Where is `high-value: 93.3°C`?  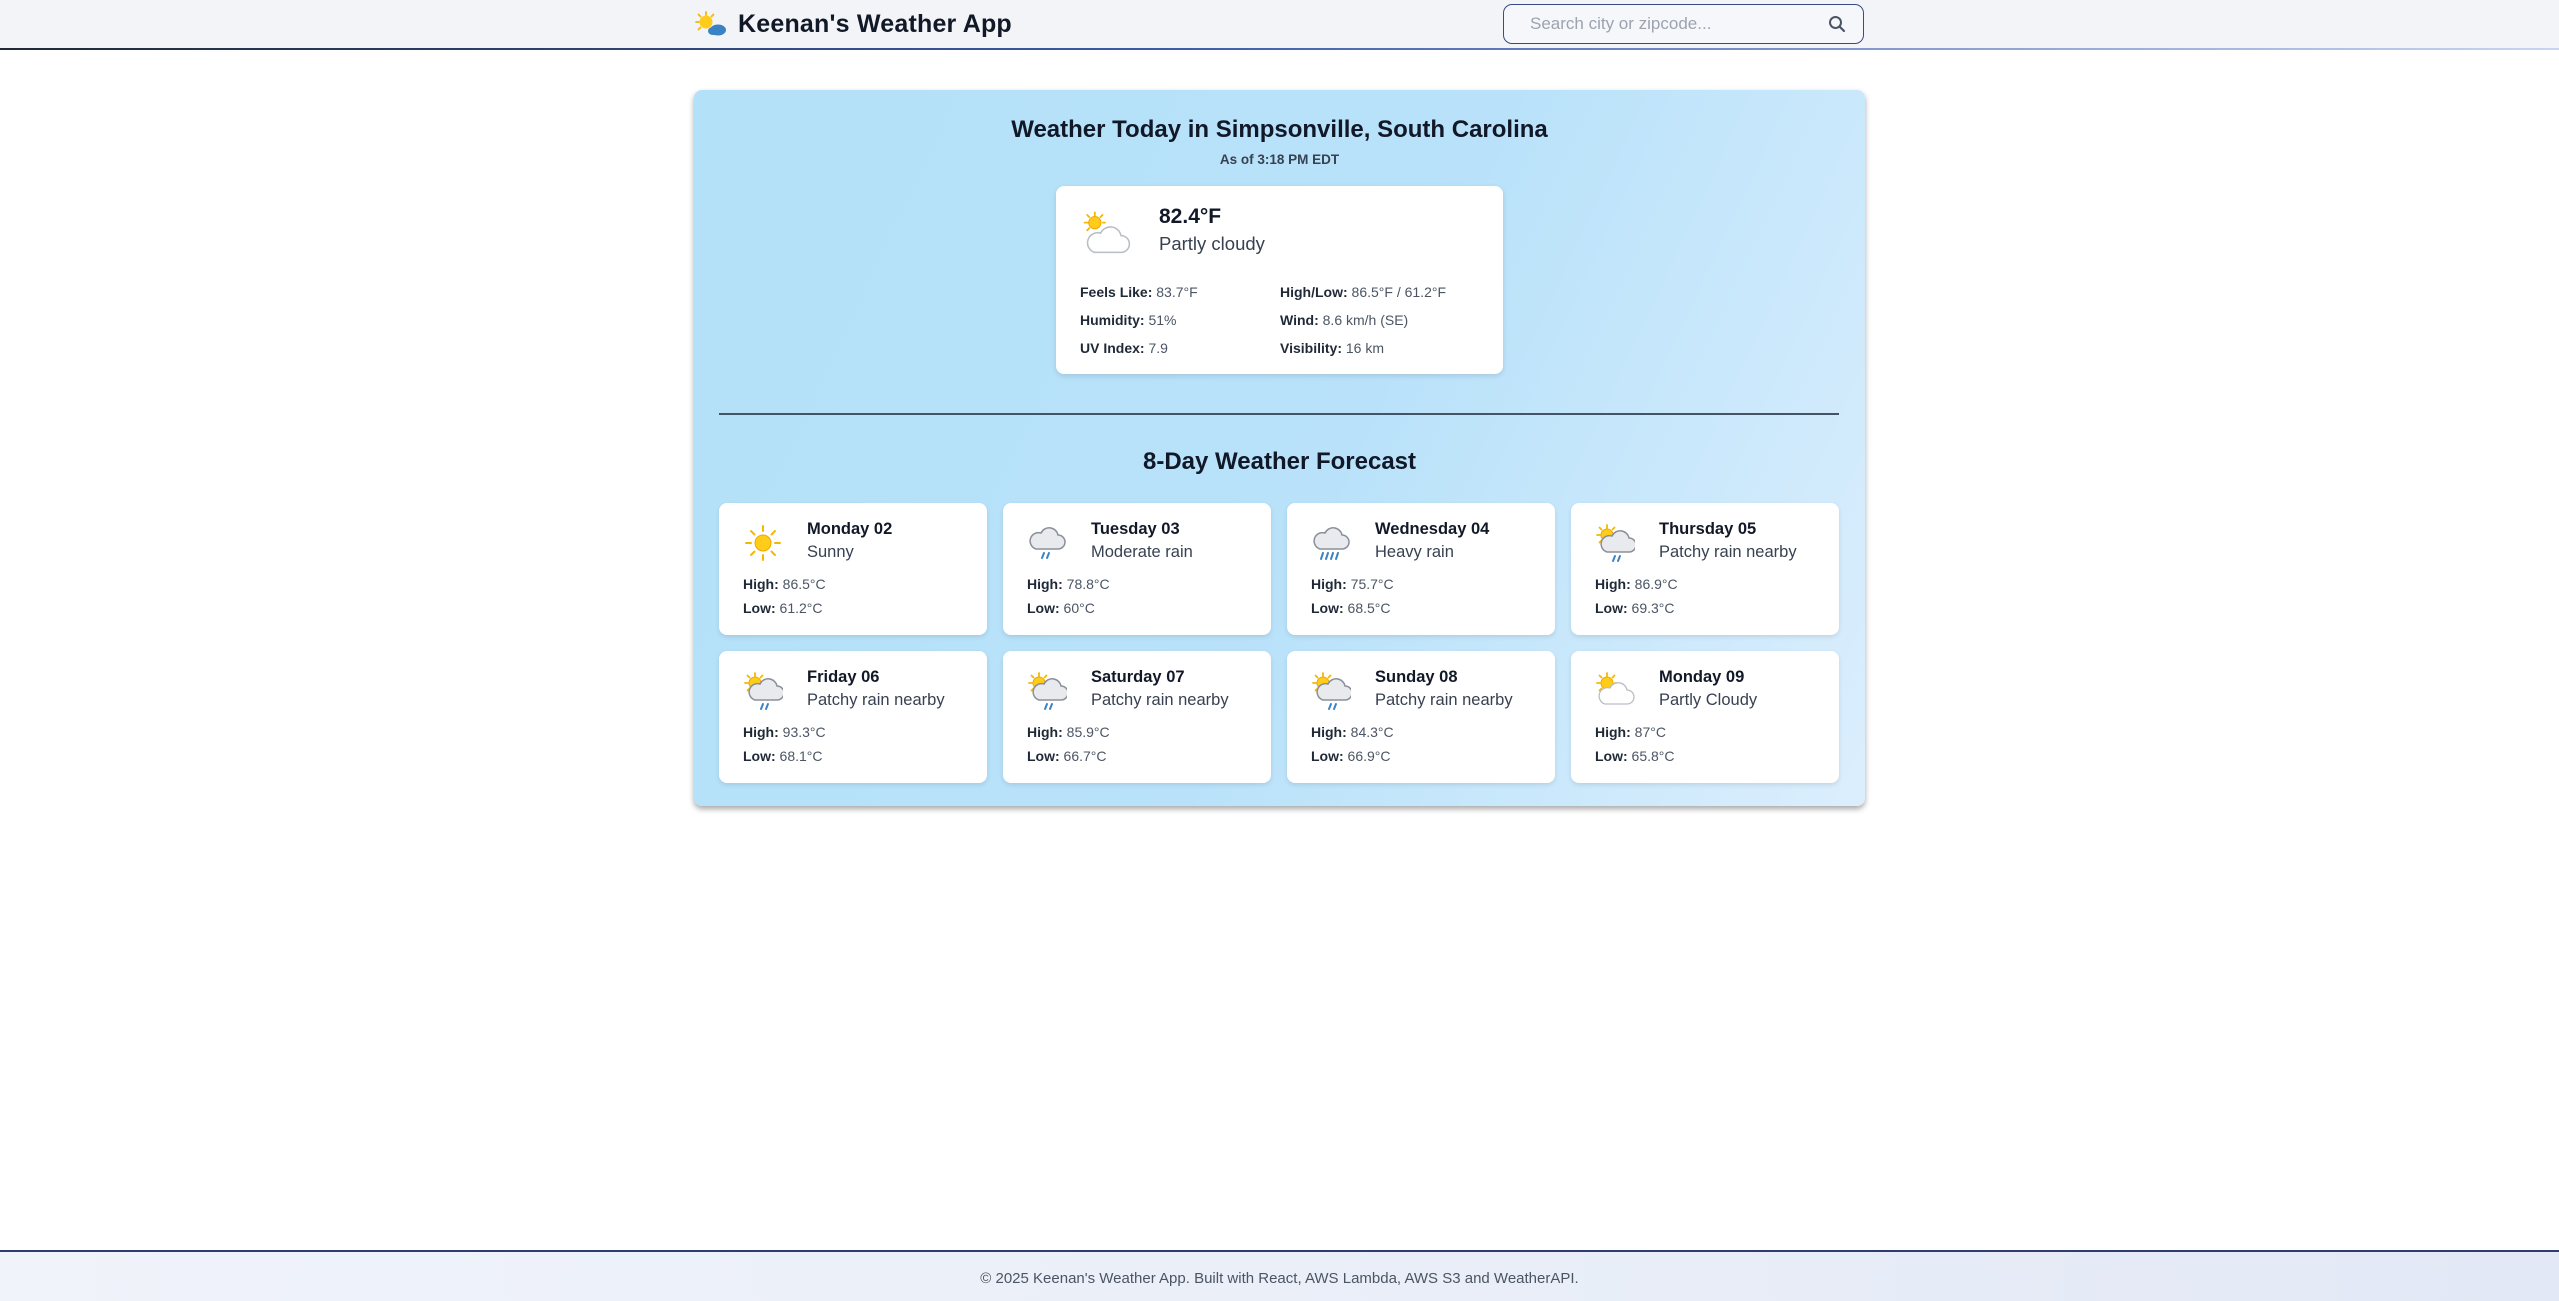 high-value: 93.3°C is located at coordinates (804, 732).